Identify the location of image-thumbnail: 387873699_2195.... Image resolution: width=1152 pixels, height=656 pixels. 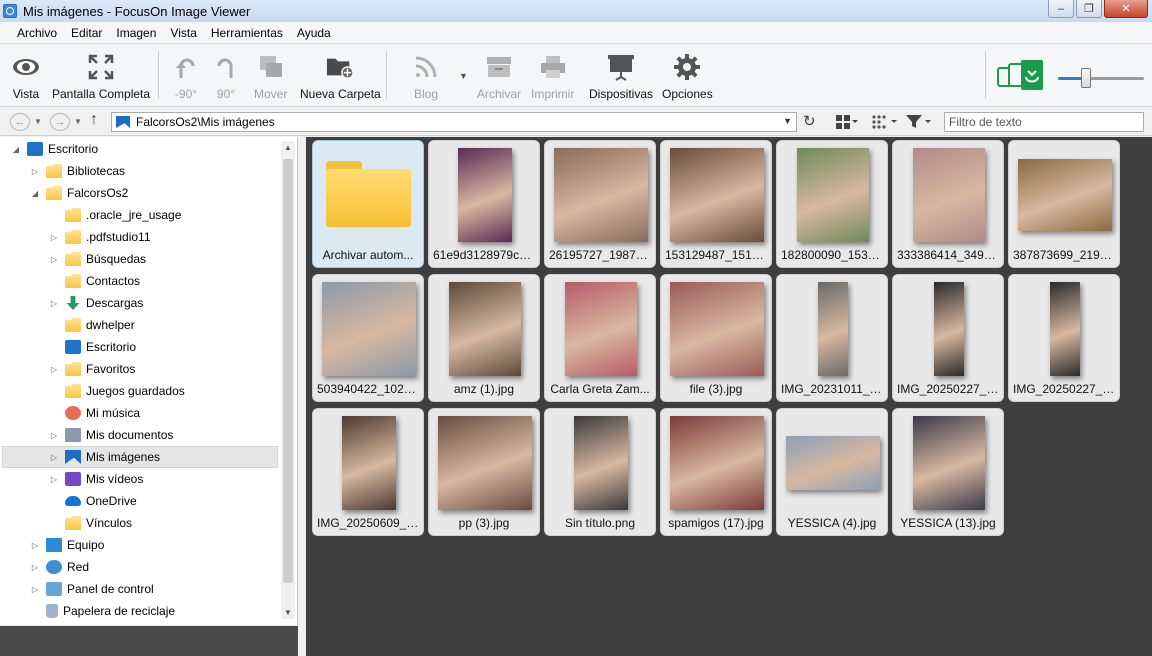
(1064, 204).